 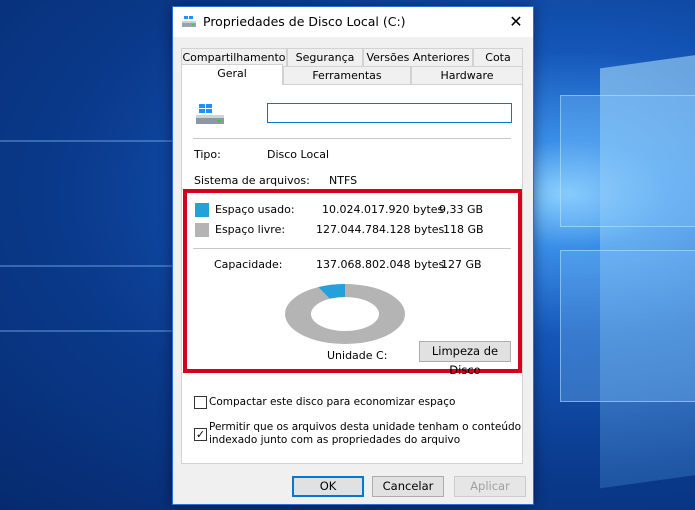 I want to click on donut-hole, so click(x=345, y=314).